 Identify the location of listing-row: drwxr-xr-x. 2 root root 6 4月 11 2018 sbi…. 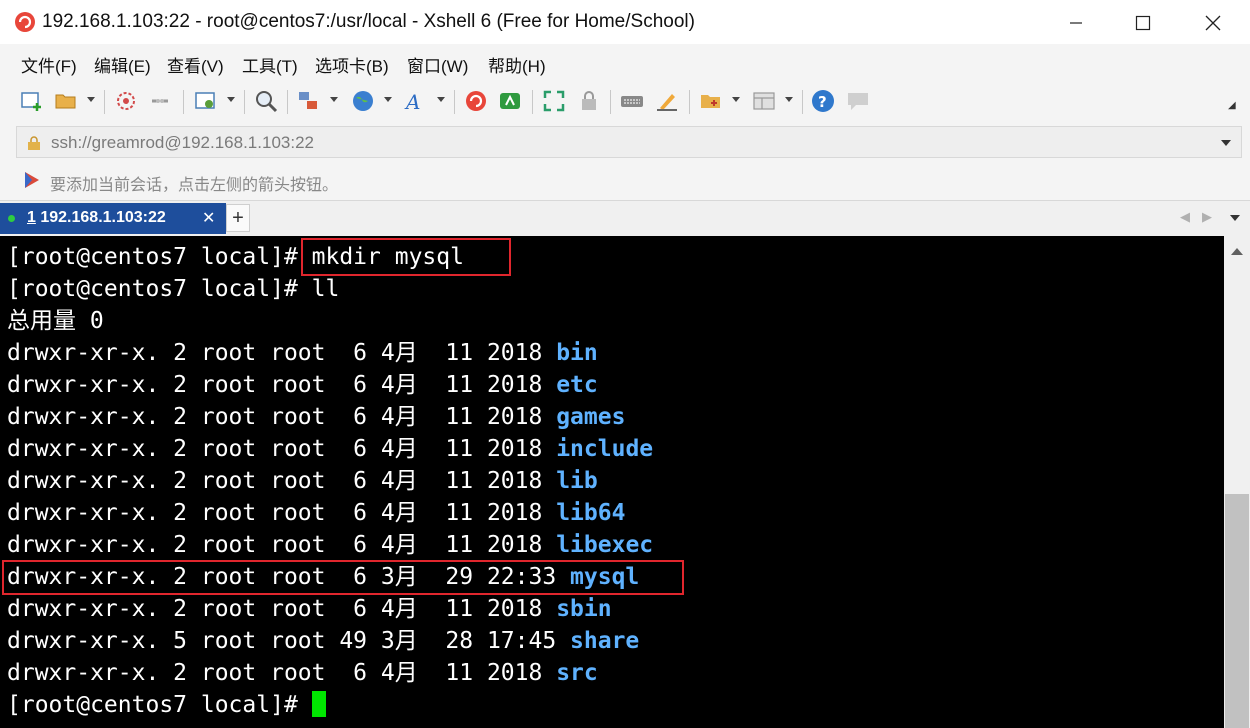
(309, 609).